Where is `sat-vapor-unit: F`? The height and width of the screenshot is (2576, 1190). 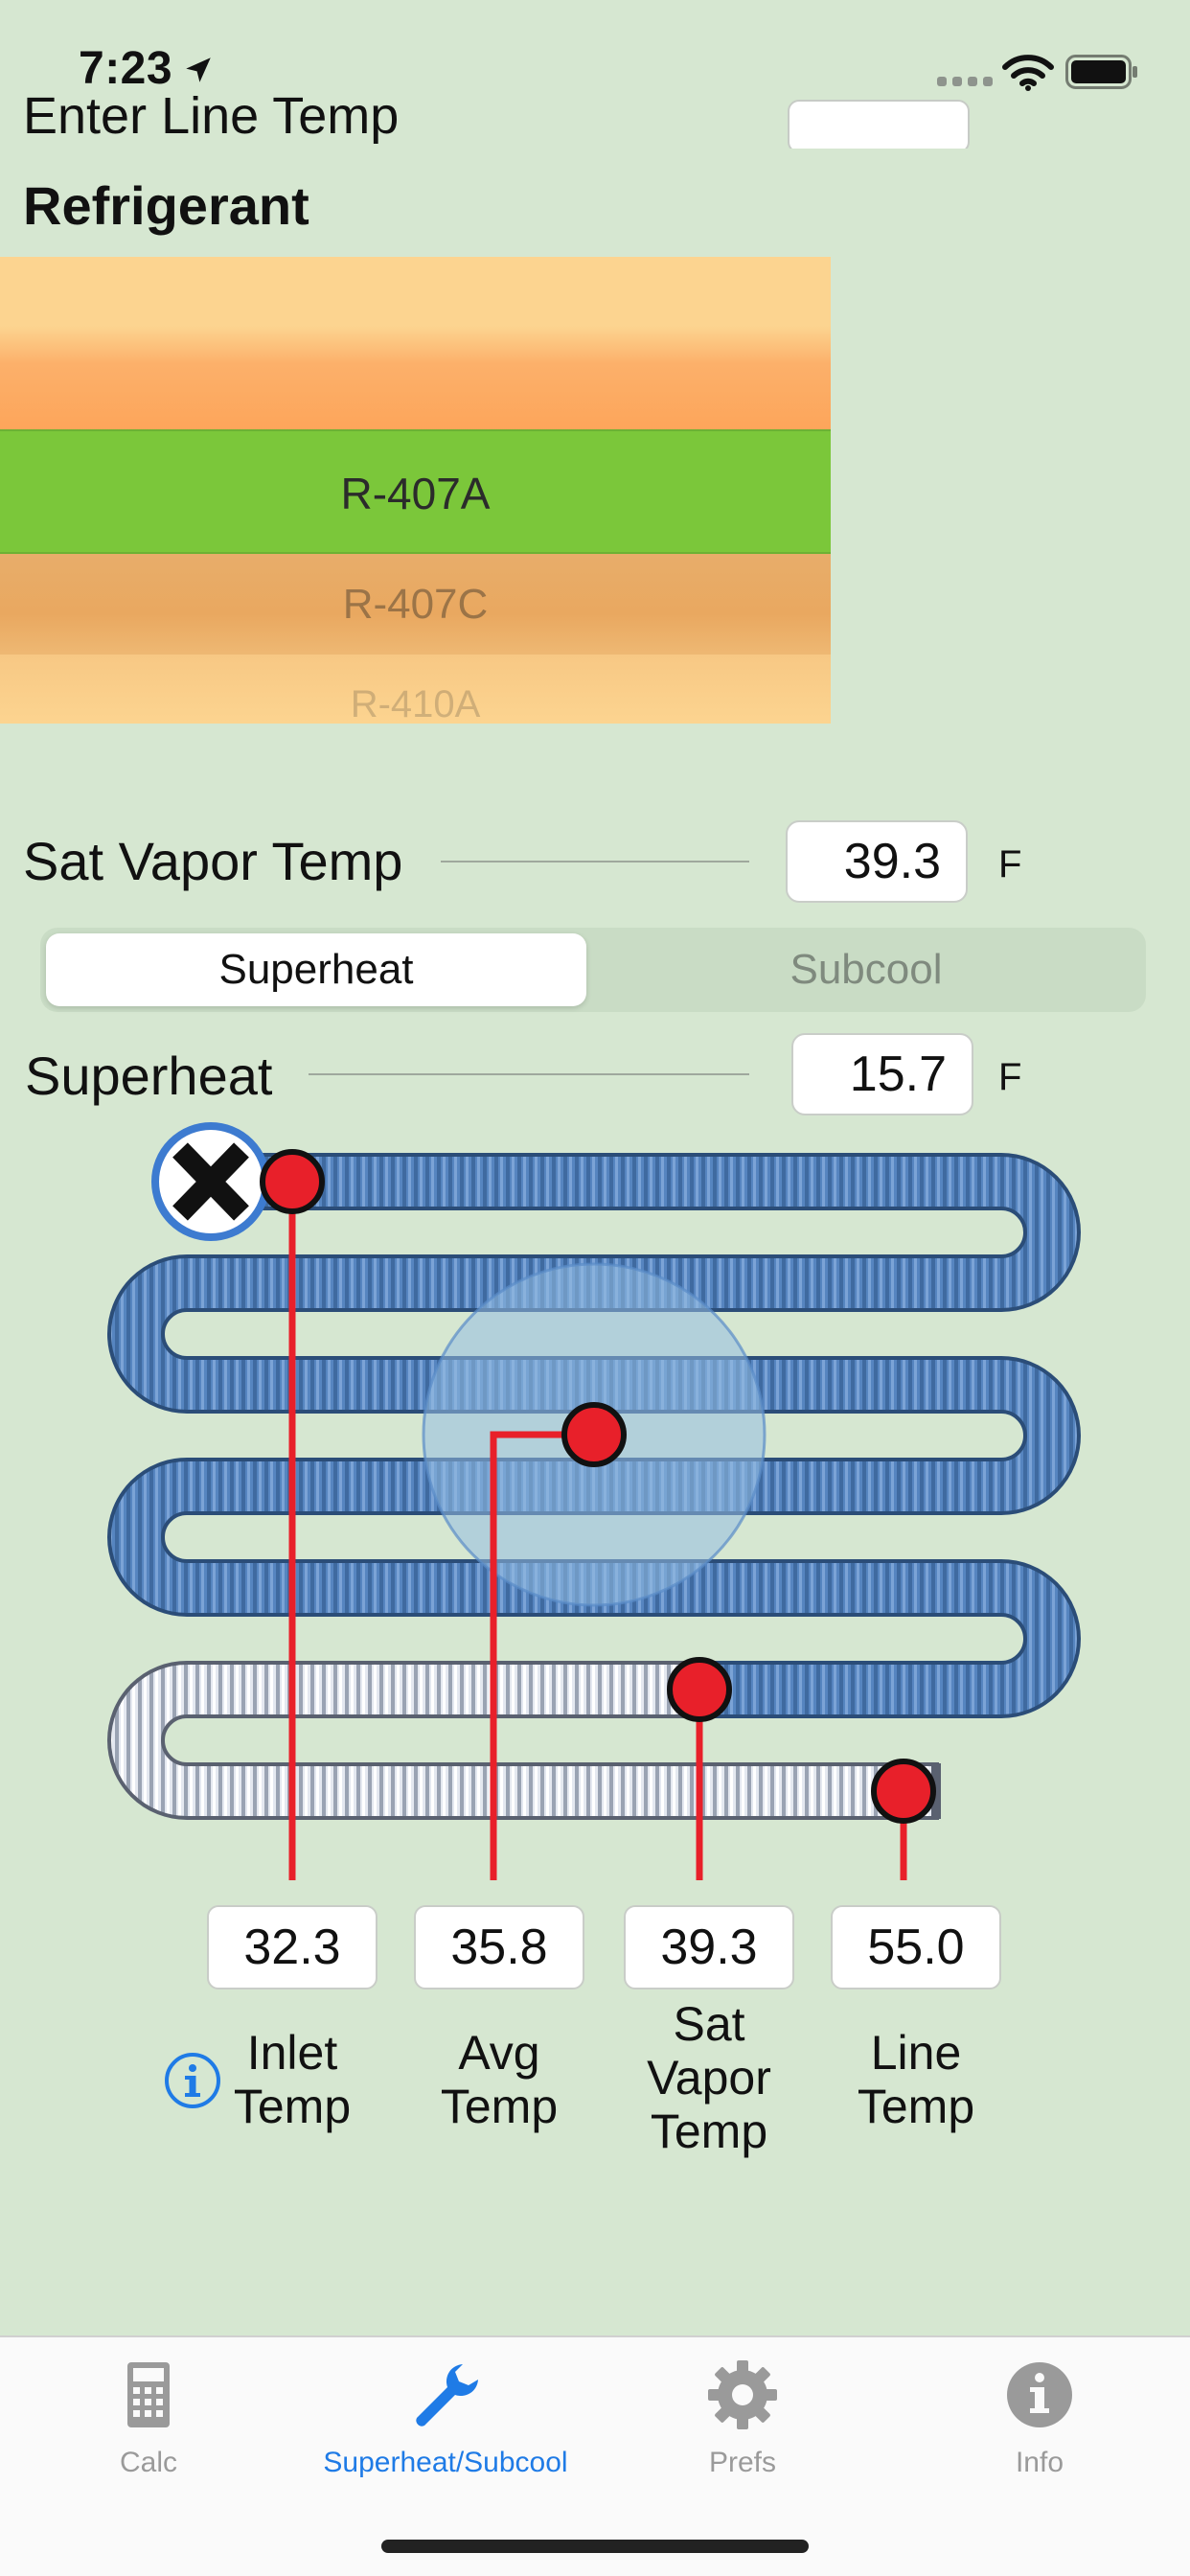
sat-vapor-unit: F is located at coordinates (1010, 864).